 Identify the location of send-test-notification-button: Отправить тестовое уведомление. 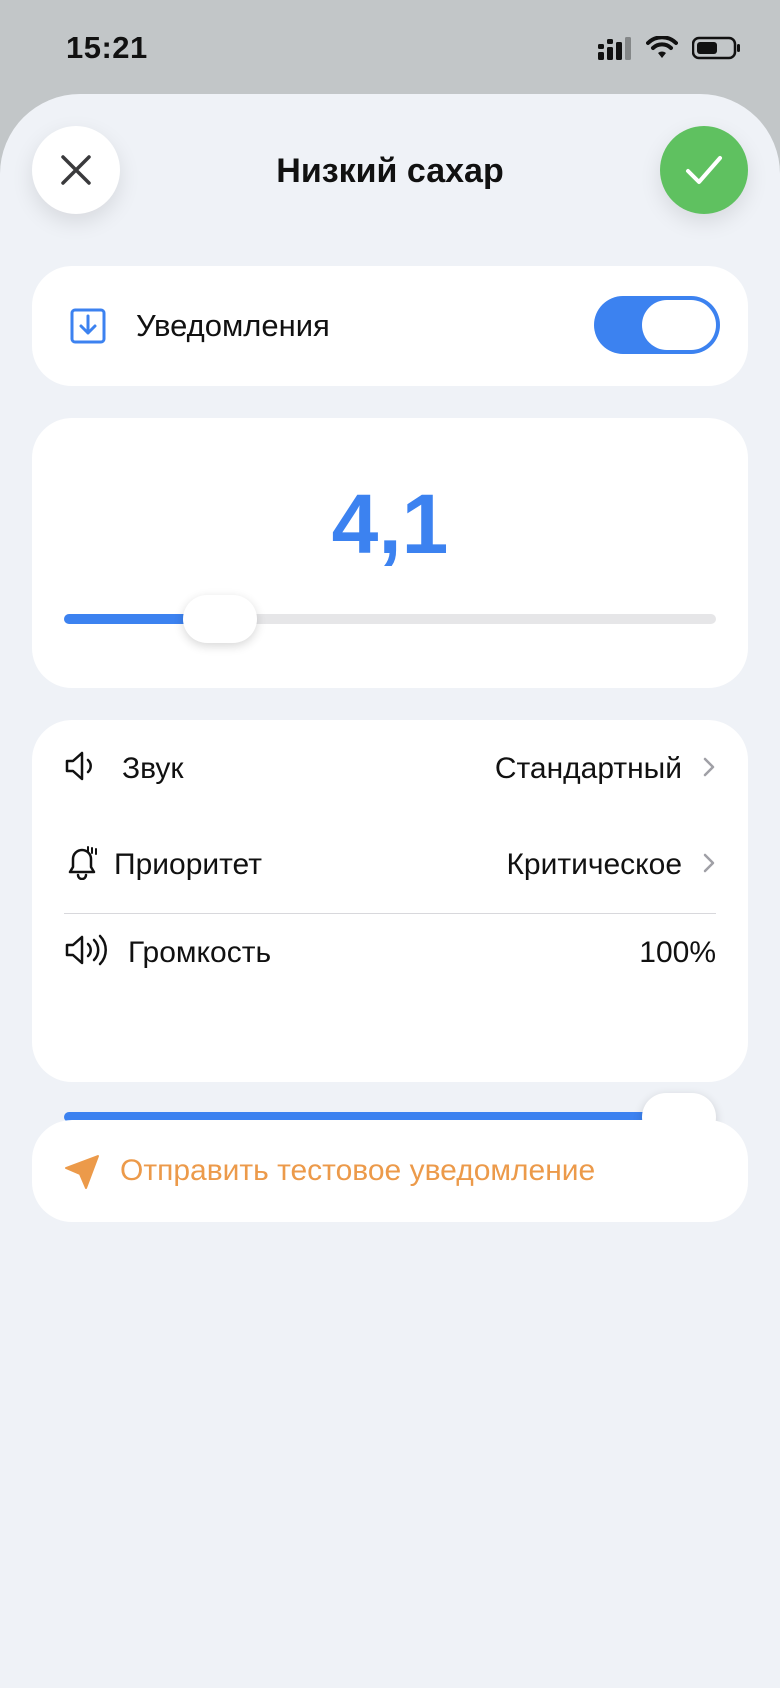
(390, 1171).